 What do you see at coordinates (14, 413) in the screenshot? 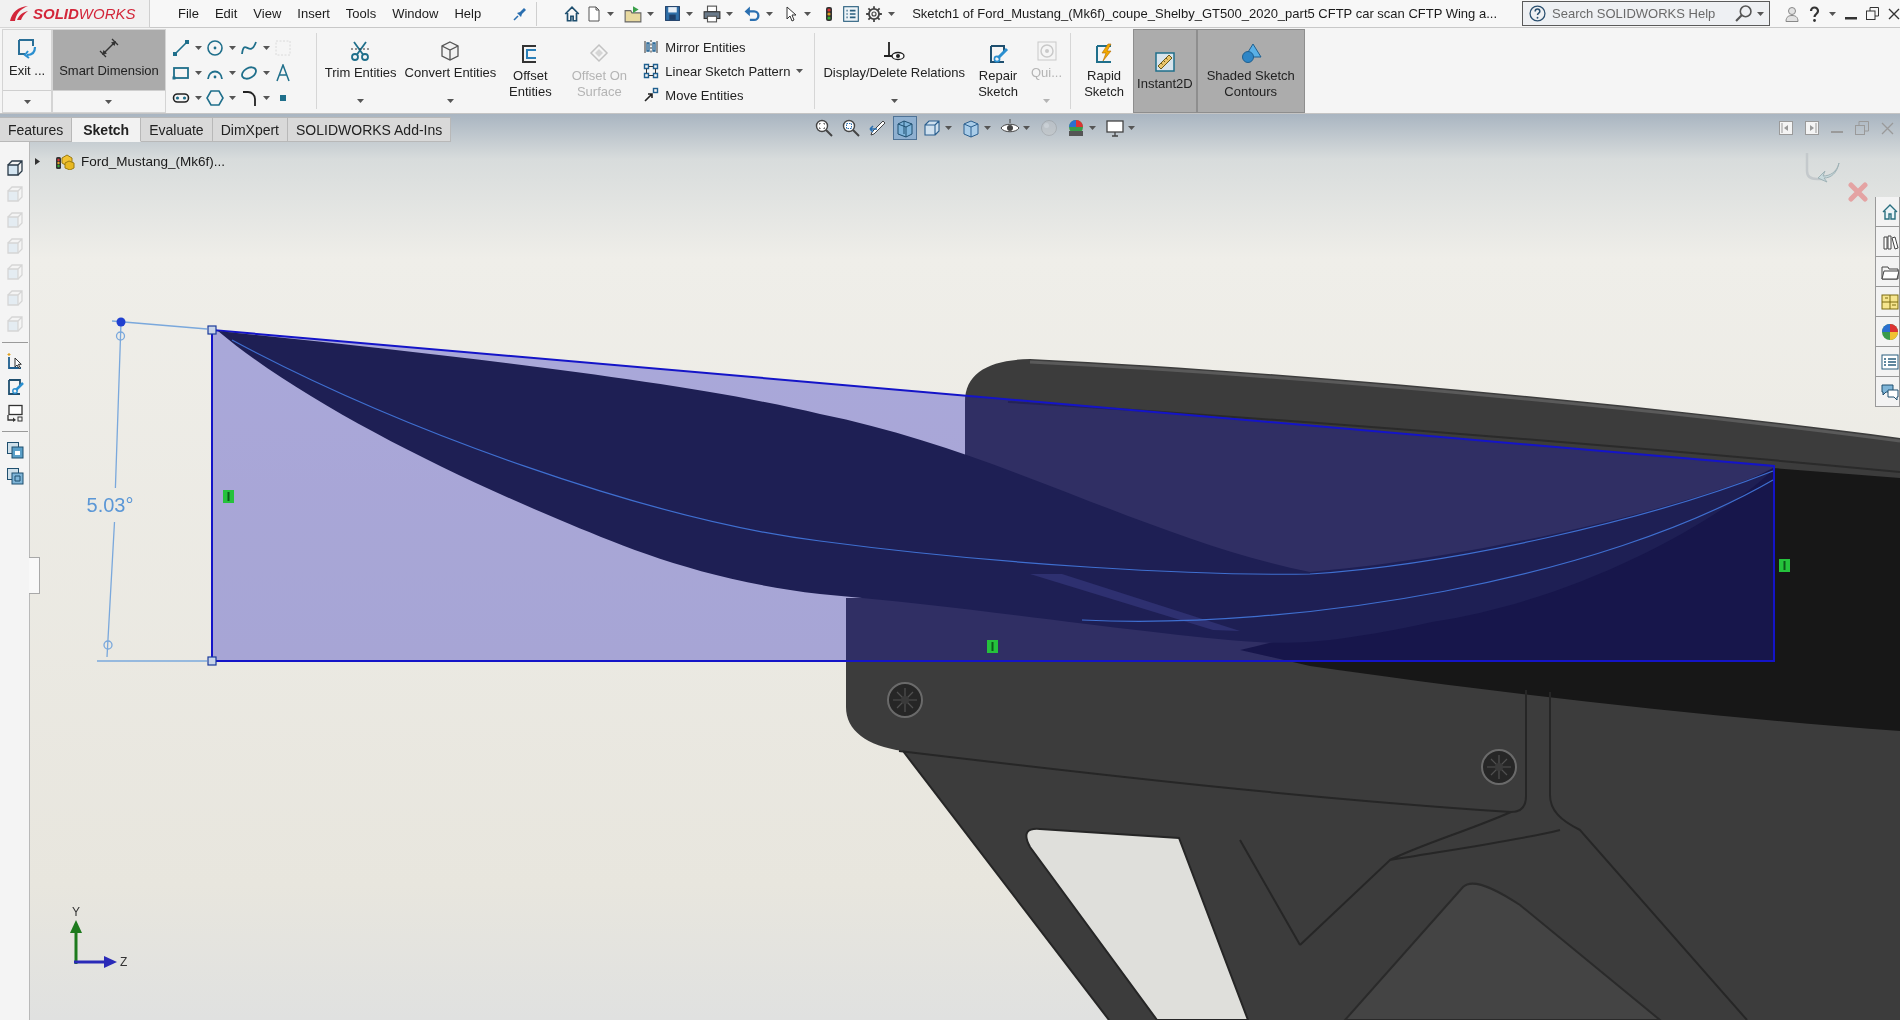
I see `screen-arrow-icon` at bounding box center [14, 413].